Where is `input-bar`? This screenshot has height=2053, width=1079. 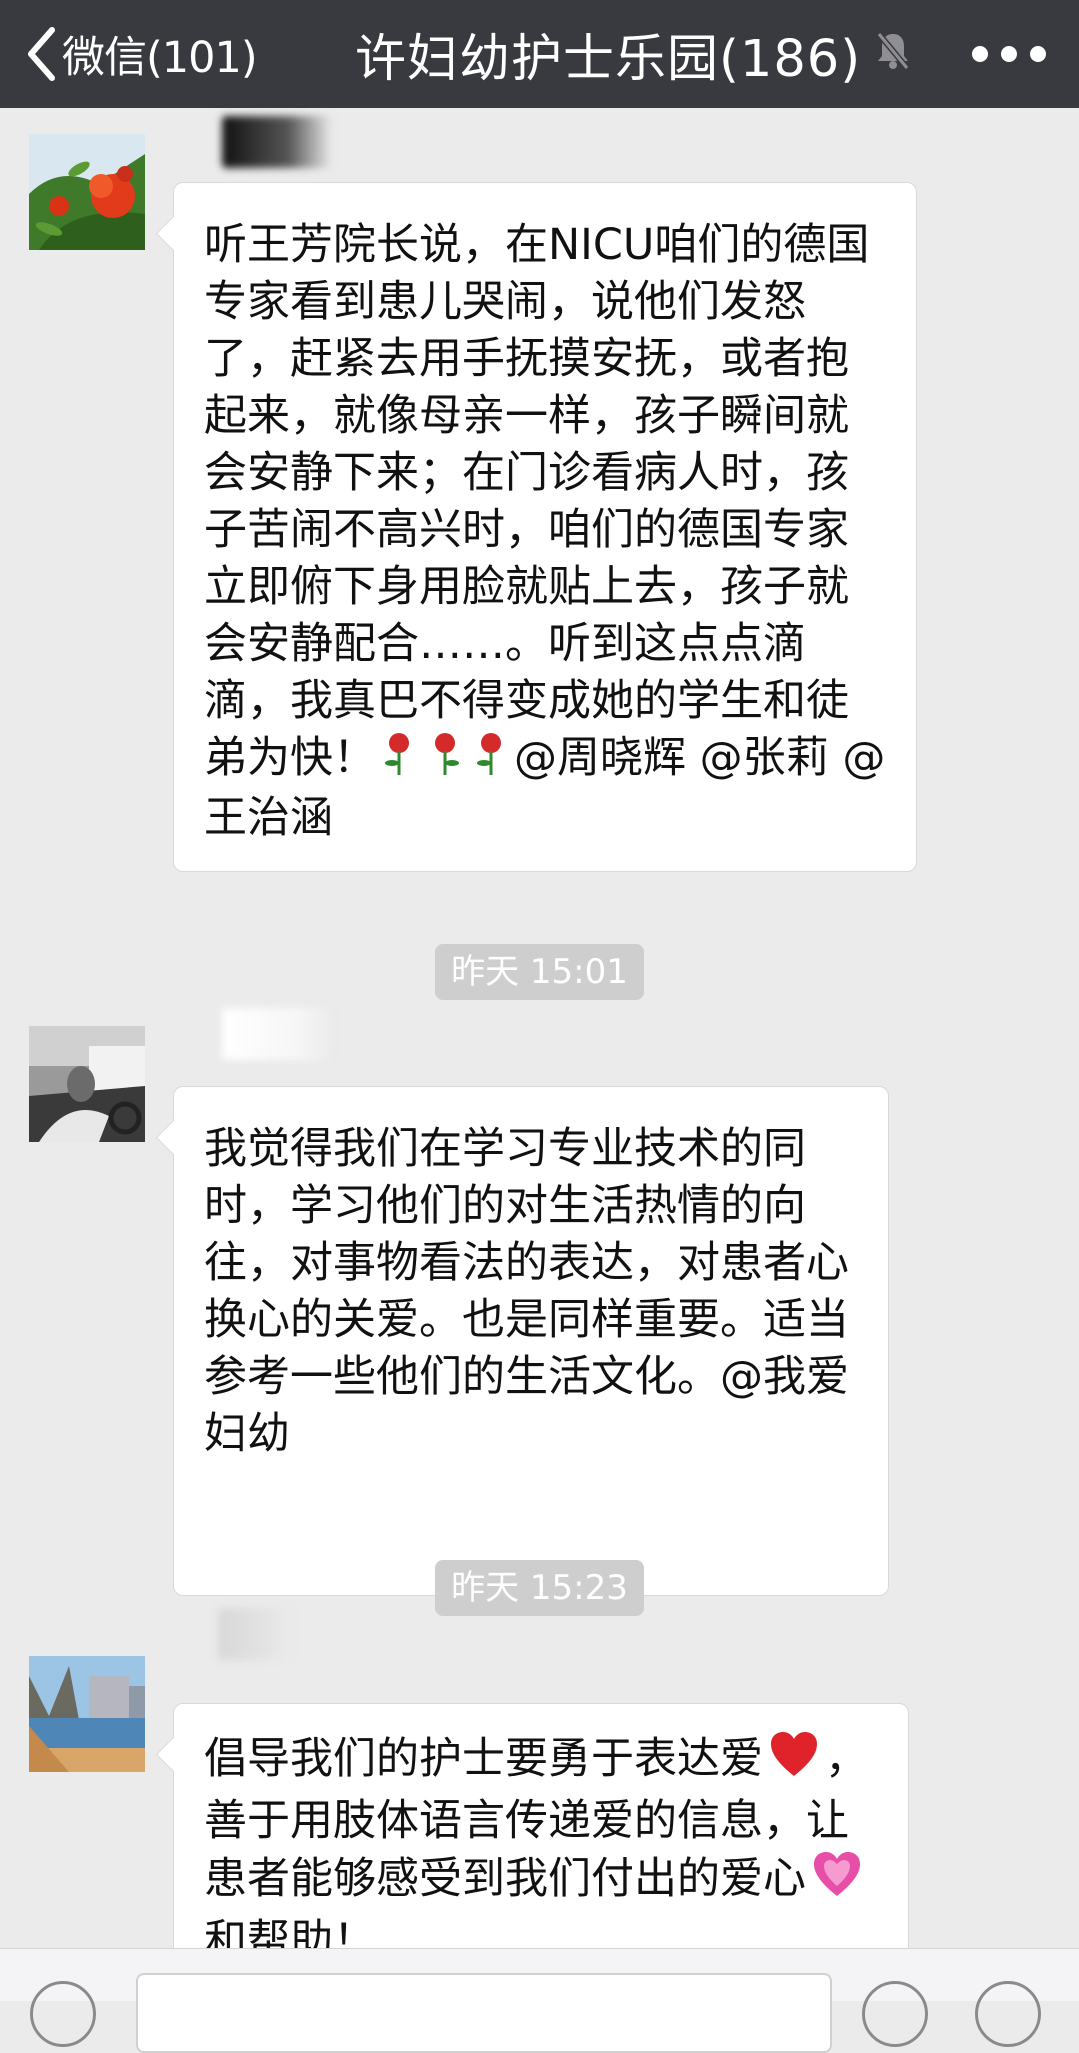 input-bar is located at coordinates (539, 2000).